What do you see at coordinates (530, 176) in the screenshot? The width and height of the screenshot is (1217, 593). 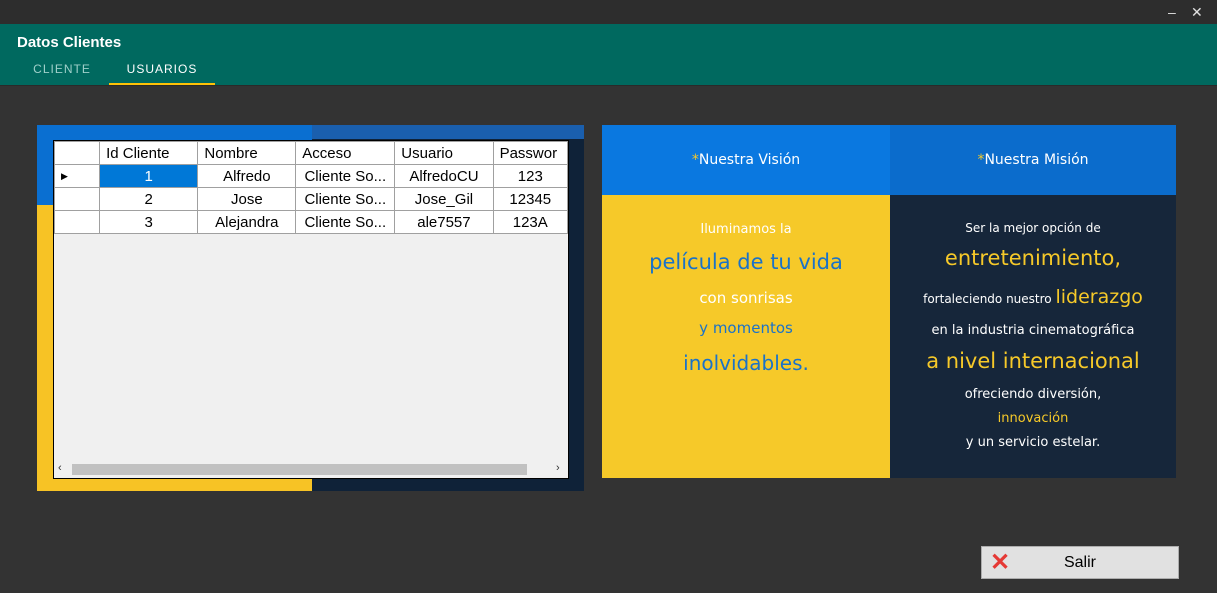 I see `cell-password: 123` at bounding box center [530, 176].